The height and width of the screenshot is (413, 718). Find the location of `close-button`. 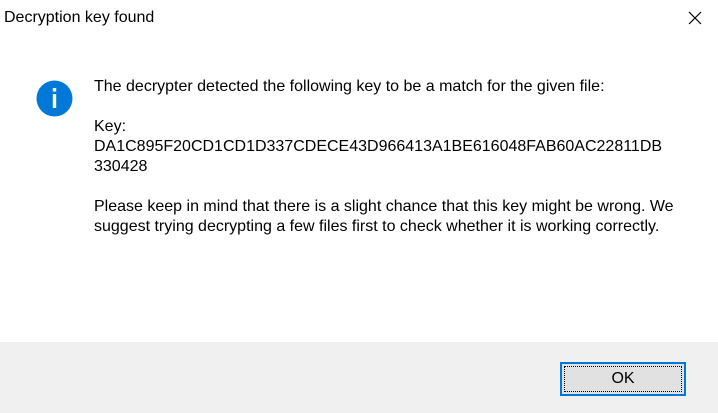

close-button is located at coordinates (695, 18).